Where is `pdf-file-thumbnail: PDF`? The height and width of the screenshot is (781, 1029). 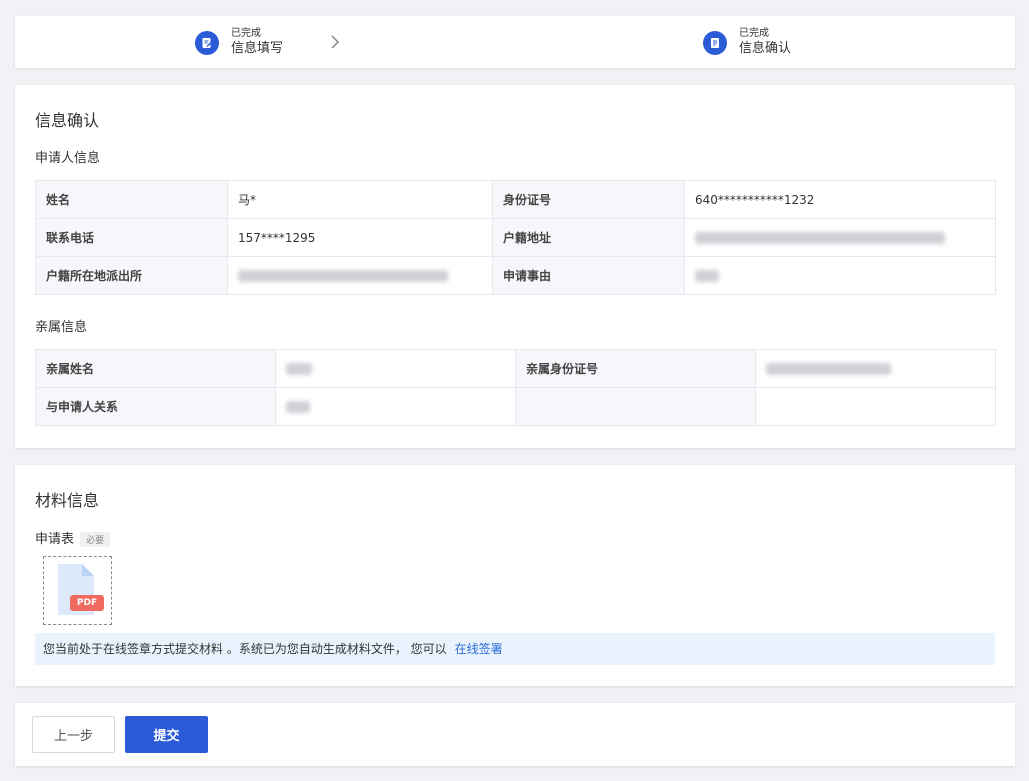 pdf-file-thumbnail: PDF is located at coordinates (77, 590).